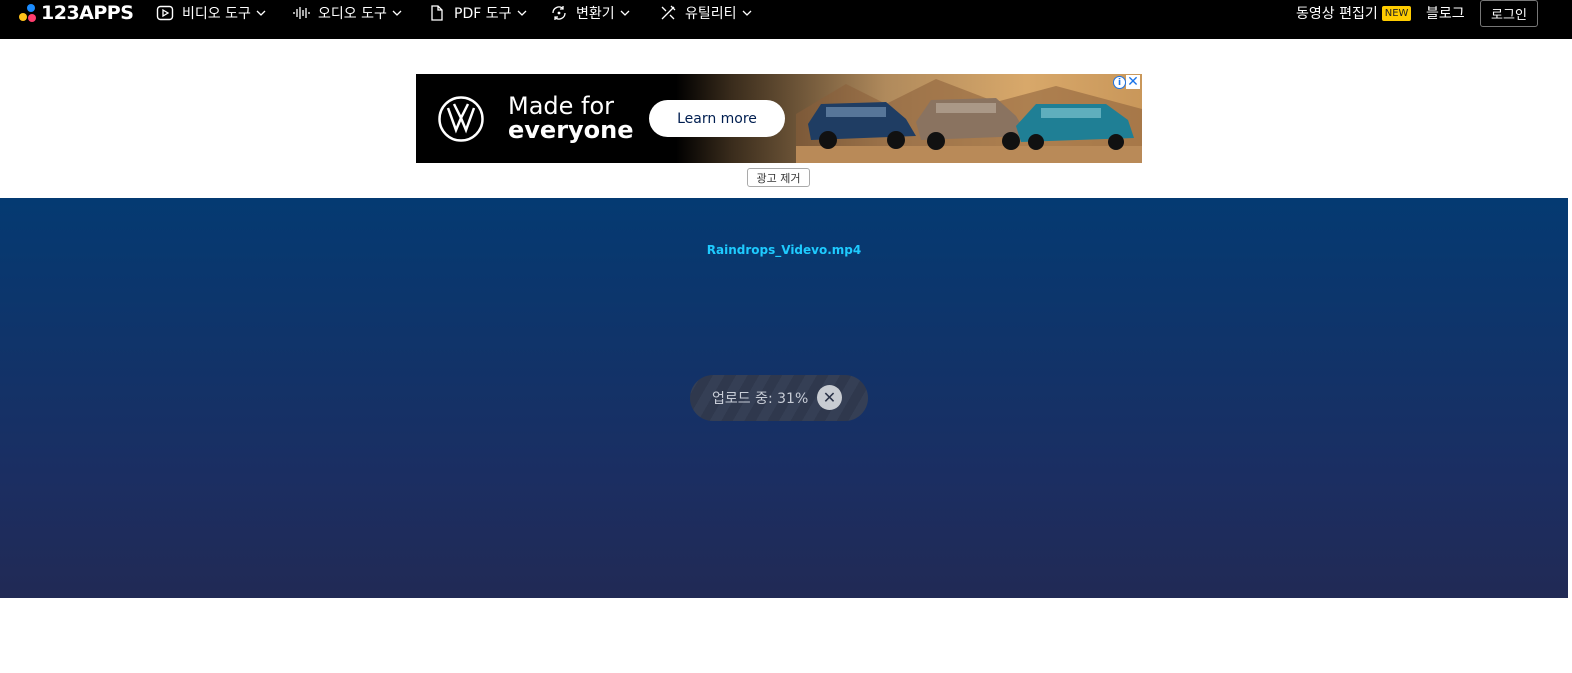 This screenshot has height=673, width=1572. I want to click on tools-icon, so click(668, 12).